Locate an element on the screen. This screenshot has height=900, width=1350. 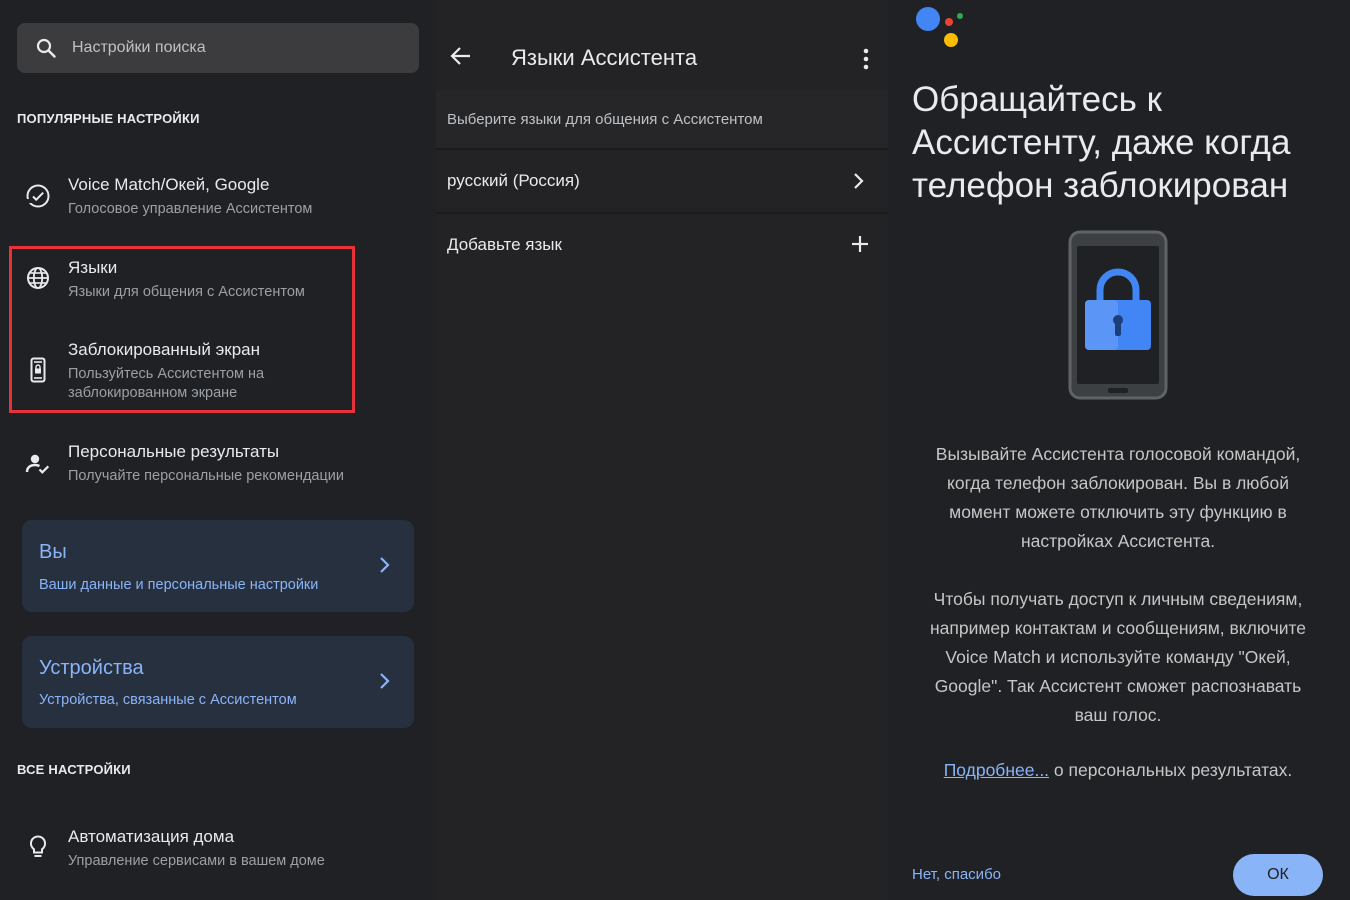
learn-more-line: Подробнее... о персональных результатах. is located at coordinates (1118, 770).